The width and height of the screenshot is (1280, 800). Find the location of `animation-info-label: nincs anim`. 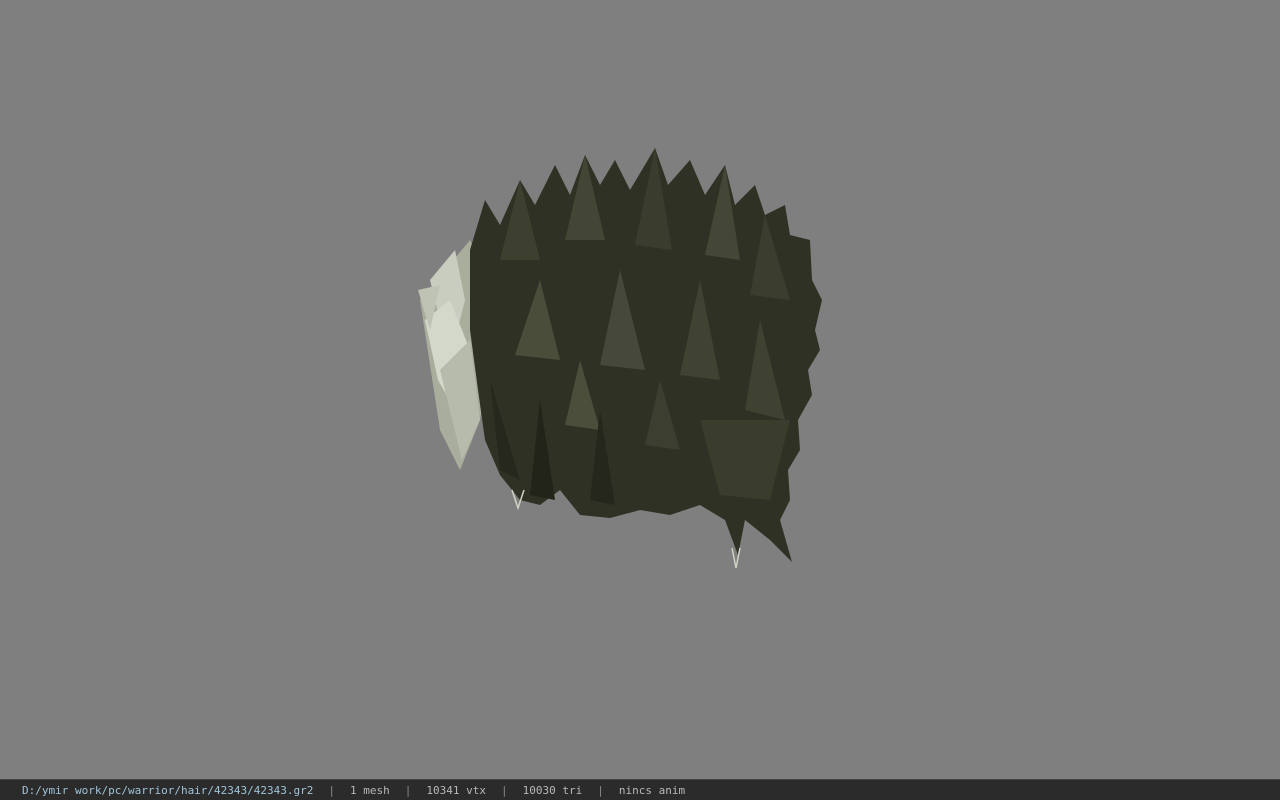

animation-info-label: nincs anim is located at coordinates (652, 790).